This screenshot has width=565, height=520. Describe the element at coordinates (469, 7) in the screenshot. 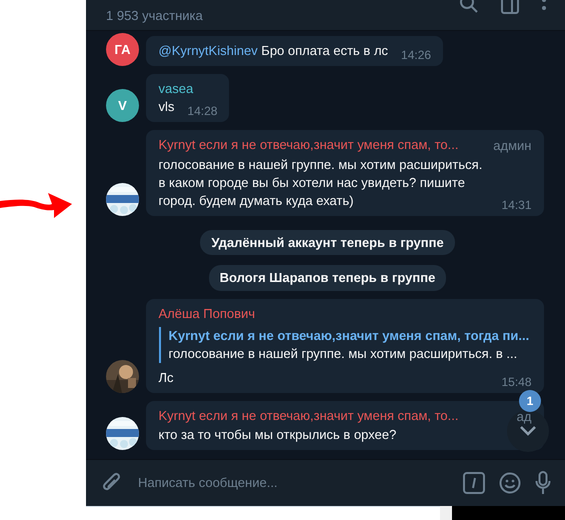

I see `search-icon` at that location.